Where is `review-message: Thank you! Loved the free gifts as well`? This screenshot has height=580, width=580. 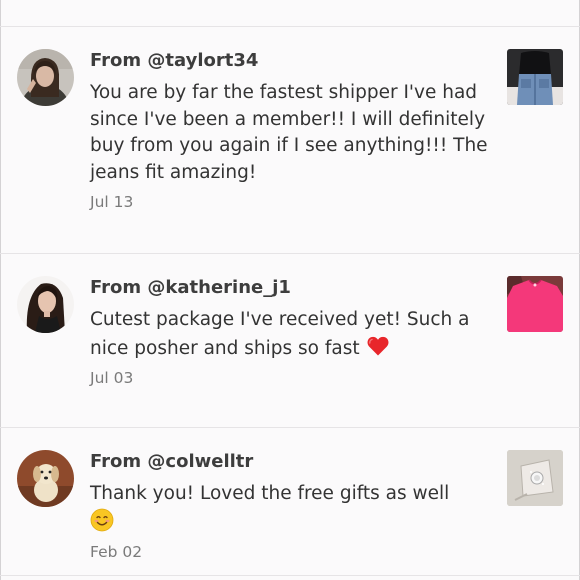
review-message: Thank you! Loved the free gifts as well is located at coordinates (290, 508).